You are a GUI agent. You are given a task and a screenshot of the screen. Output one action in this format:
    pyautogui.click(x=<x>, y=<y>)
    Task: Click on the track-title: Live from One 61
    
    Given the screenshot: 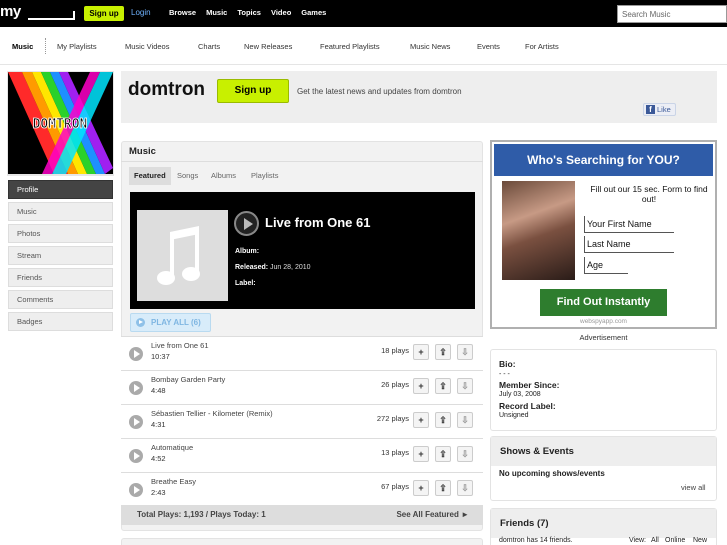 What is the action you would take?
    pyautogui.click(x=180, y=345)
    